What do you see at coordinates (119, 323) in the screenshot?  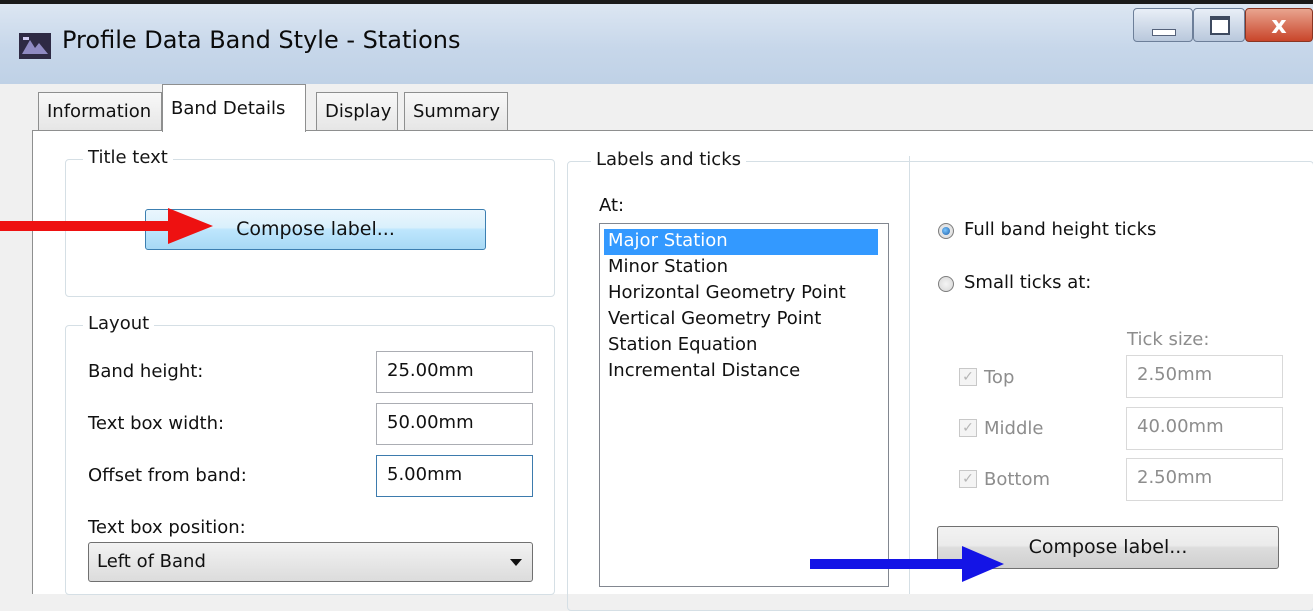 I see `layout-group-label: Layout` at bounding box center [119, 323].